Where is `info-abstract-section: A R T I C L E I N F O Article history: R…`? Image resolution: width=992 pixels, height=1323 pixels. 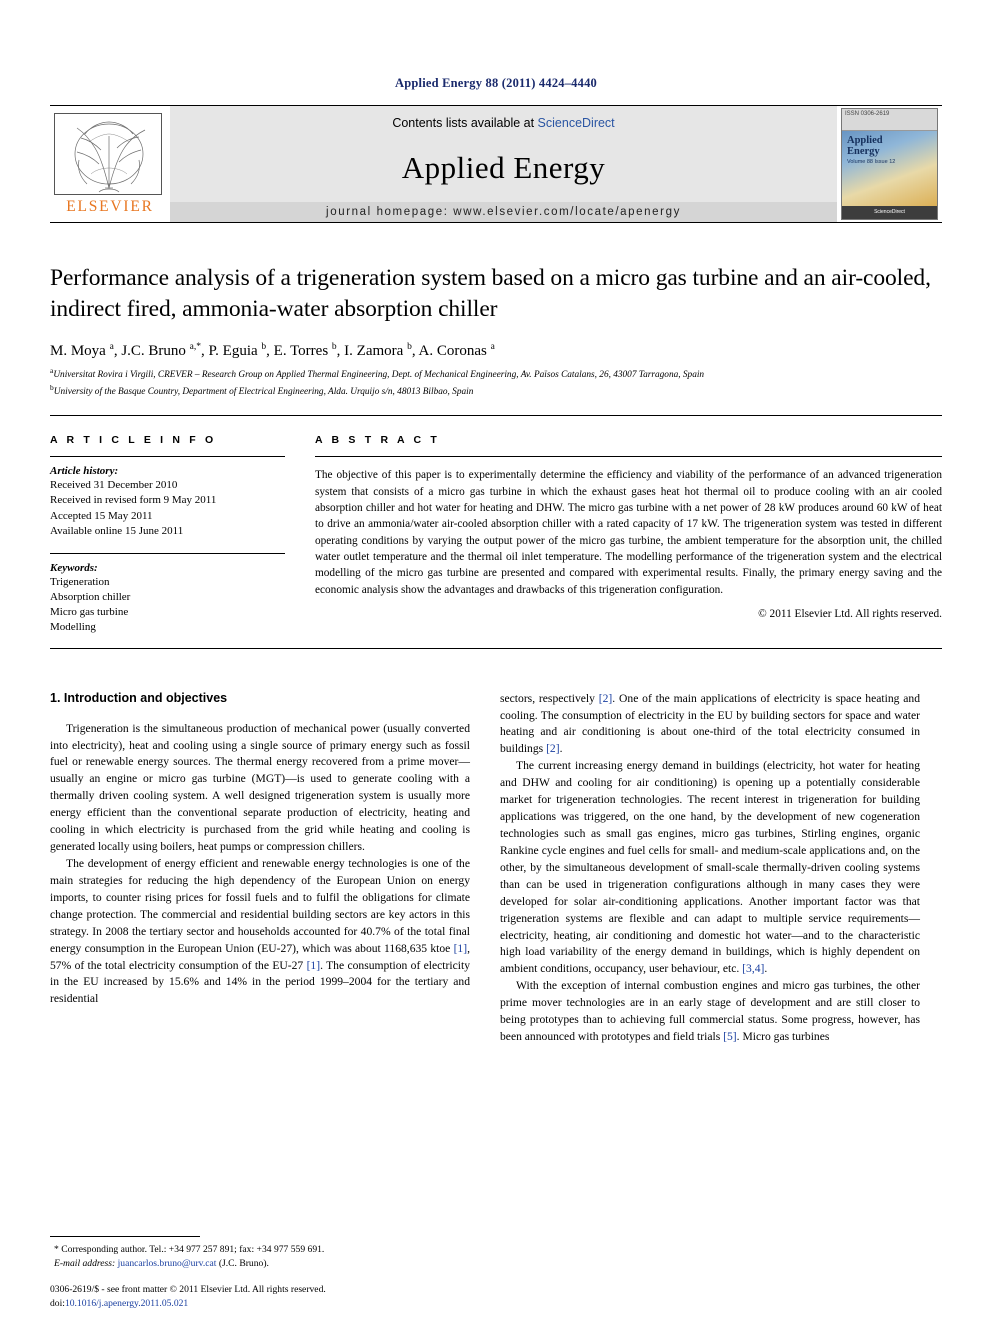 info-abstract-section: A R T I C L E I N F O Article history: R… is located at coordinates (496, 534).